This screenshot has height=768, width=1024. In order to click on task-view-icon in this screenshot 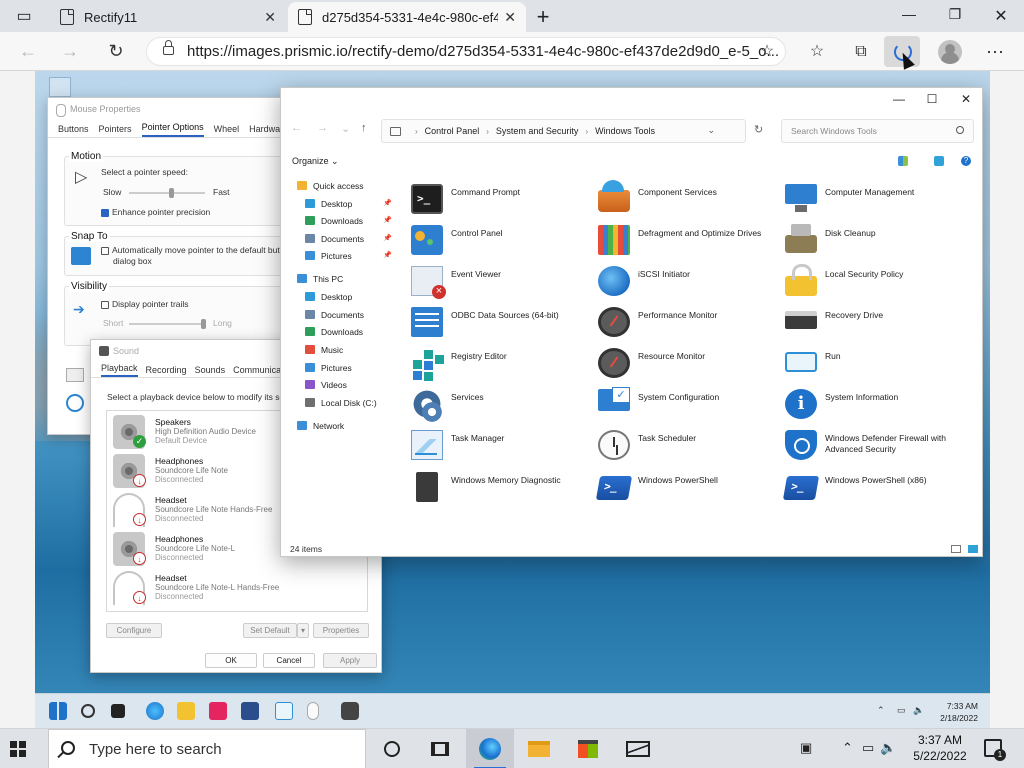, I will do `click(118, 711)`.